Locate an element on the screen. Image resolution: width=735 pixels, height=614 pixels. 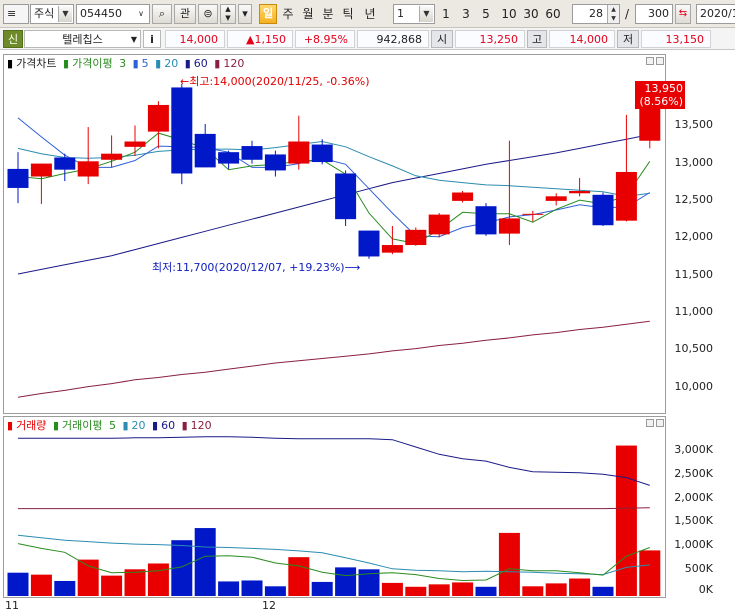
low-label: 저 is located at coordinates (628, 39).